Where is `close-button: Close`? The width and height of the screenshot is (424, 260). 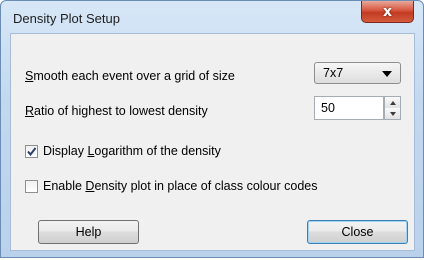
close-button: Close is located at coordinates (357, 232).